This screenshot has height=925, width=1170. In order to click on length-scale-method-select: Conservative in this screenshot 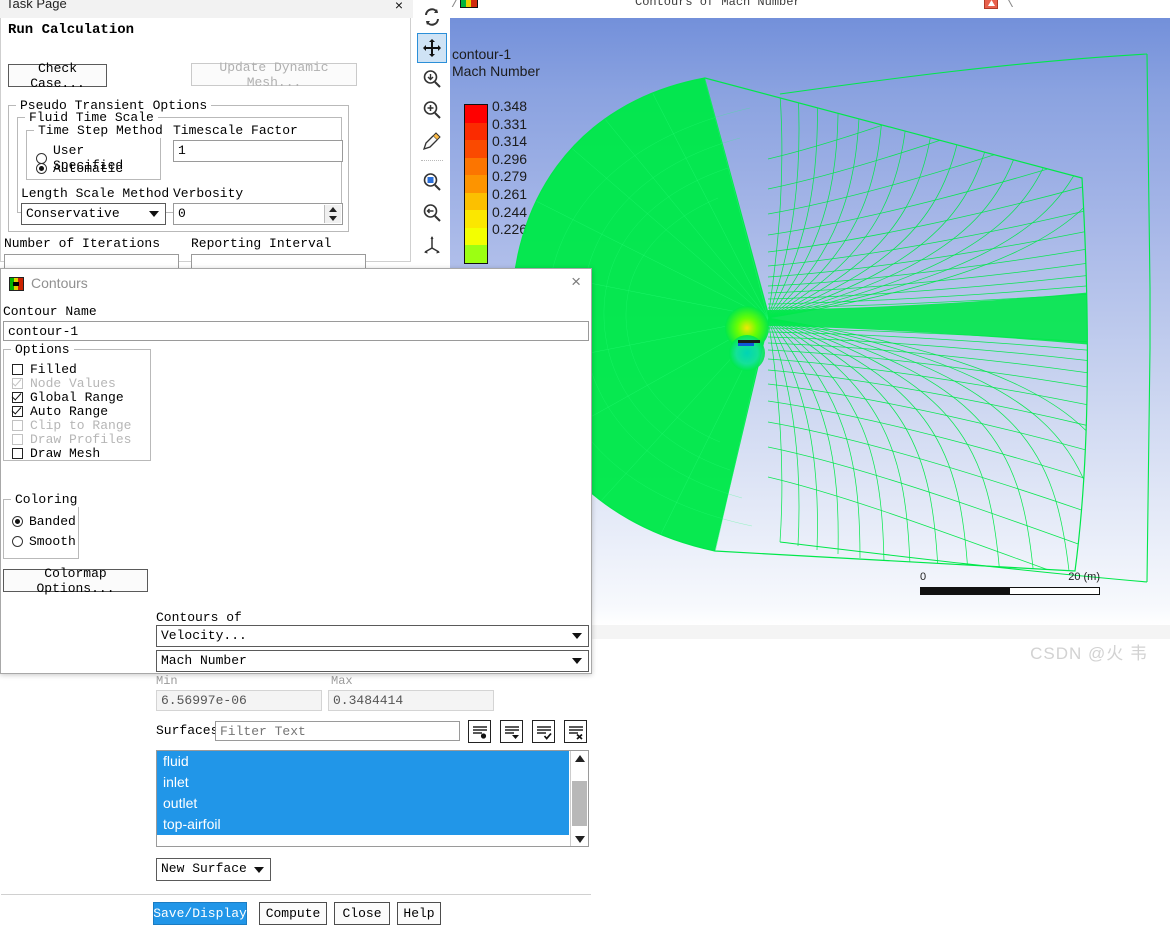, I will do `click(93, 214)`.